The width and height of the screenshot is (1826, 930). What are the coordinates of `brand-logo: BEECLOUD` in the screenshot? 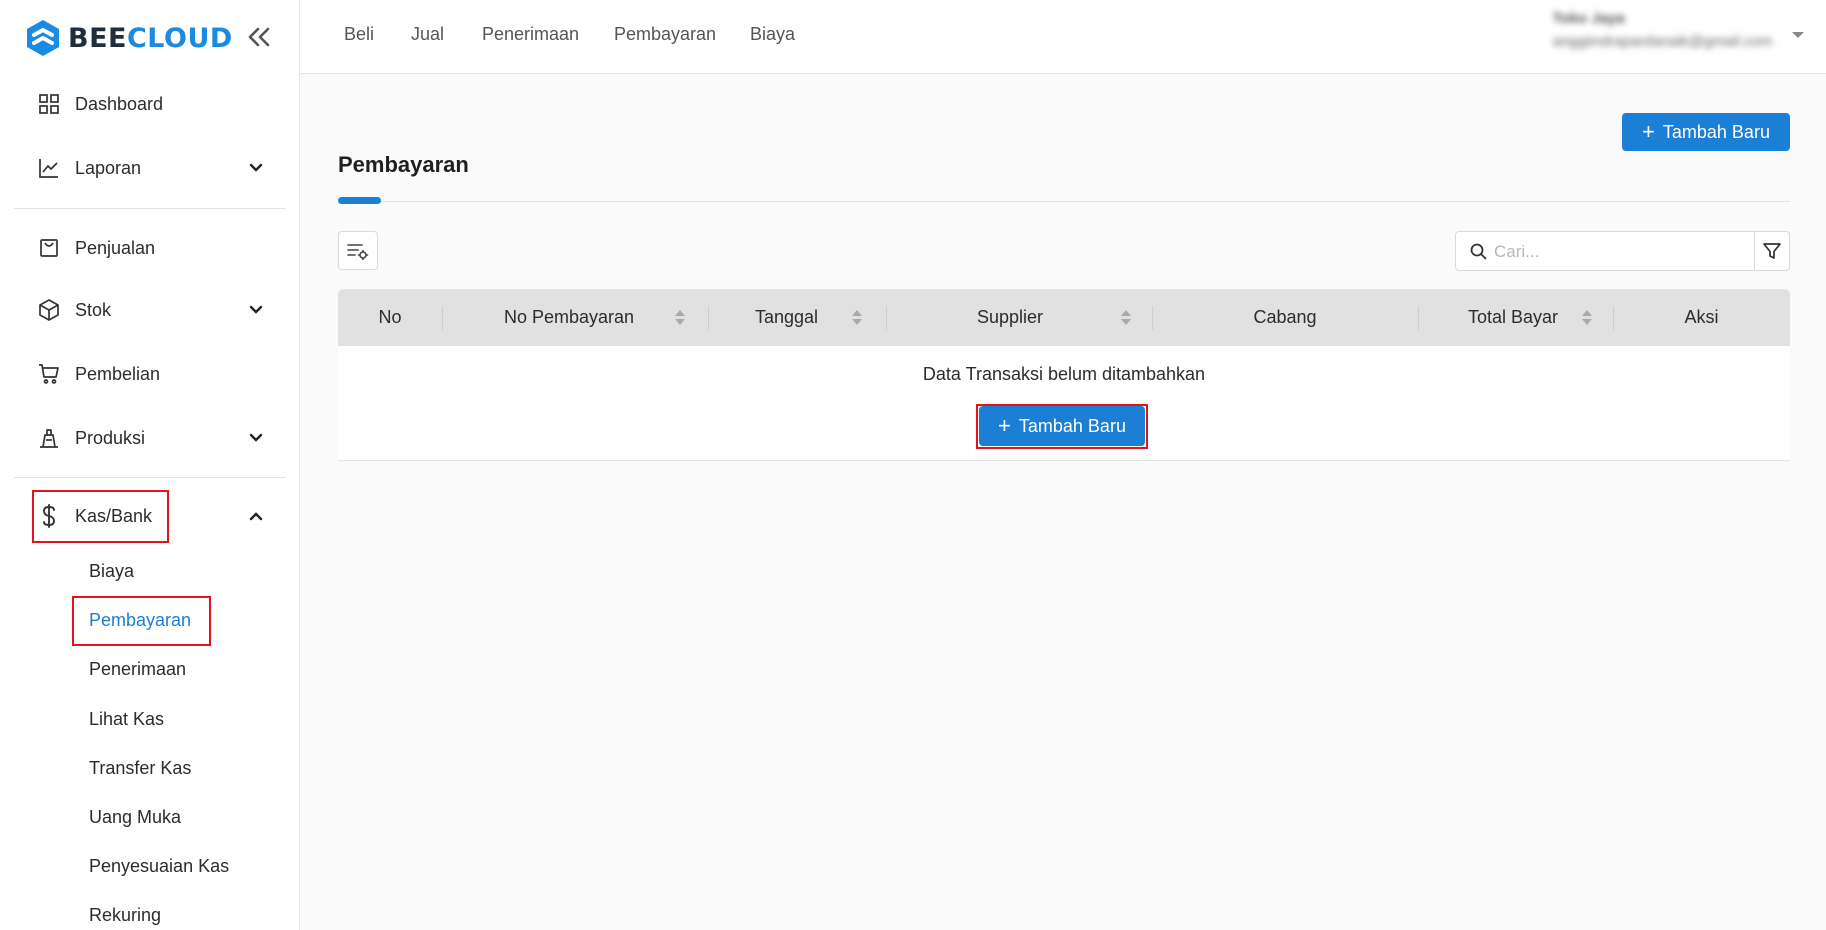 It's located at (128, 38).